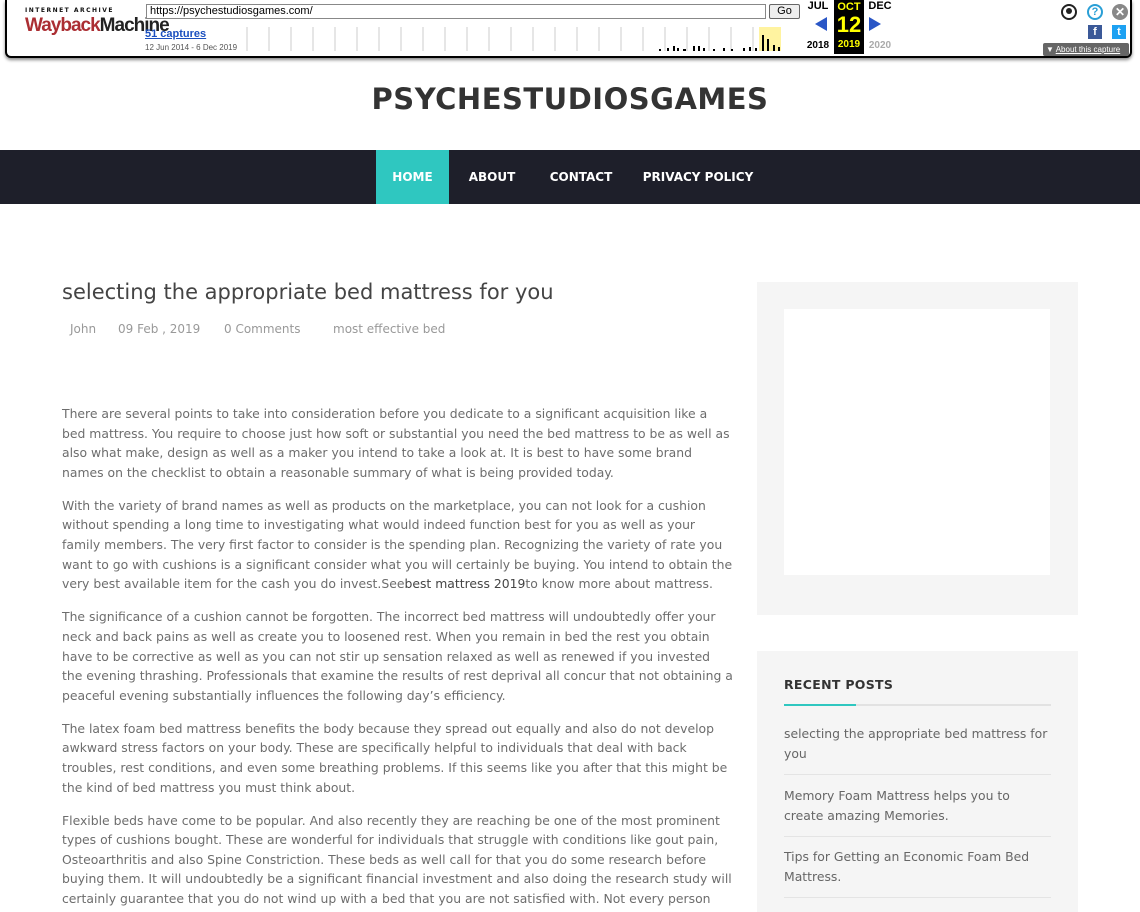 This screenshot has width=1140, height=912. I want to click on post-author: John, so click(83, 329).